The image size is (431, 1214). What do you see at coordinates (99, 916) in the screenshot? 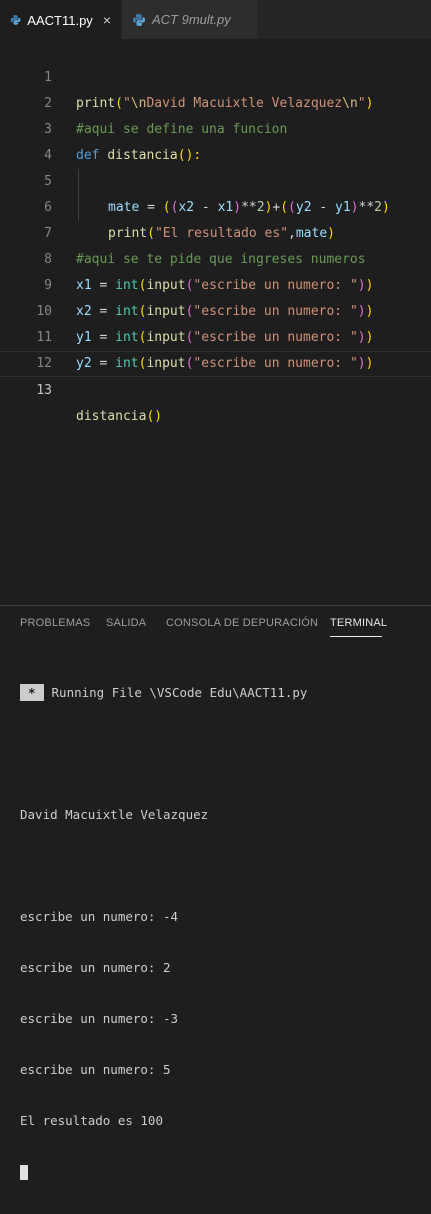
I see `terminal-line: escribe un numero: -4` at bounding box center [99, 916].